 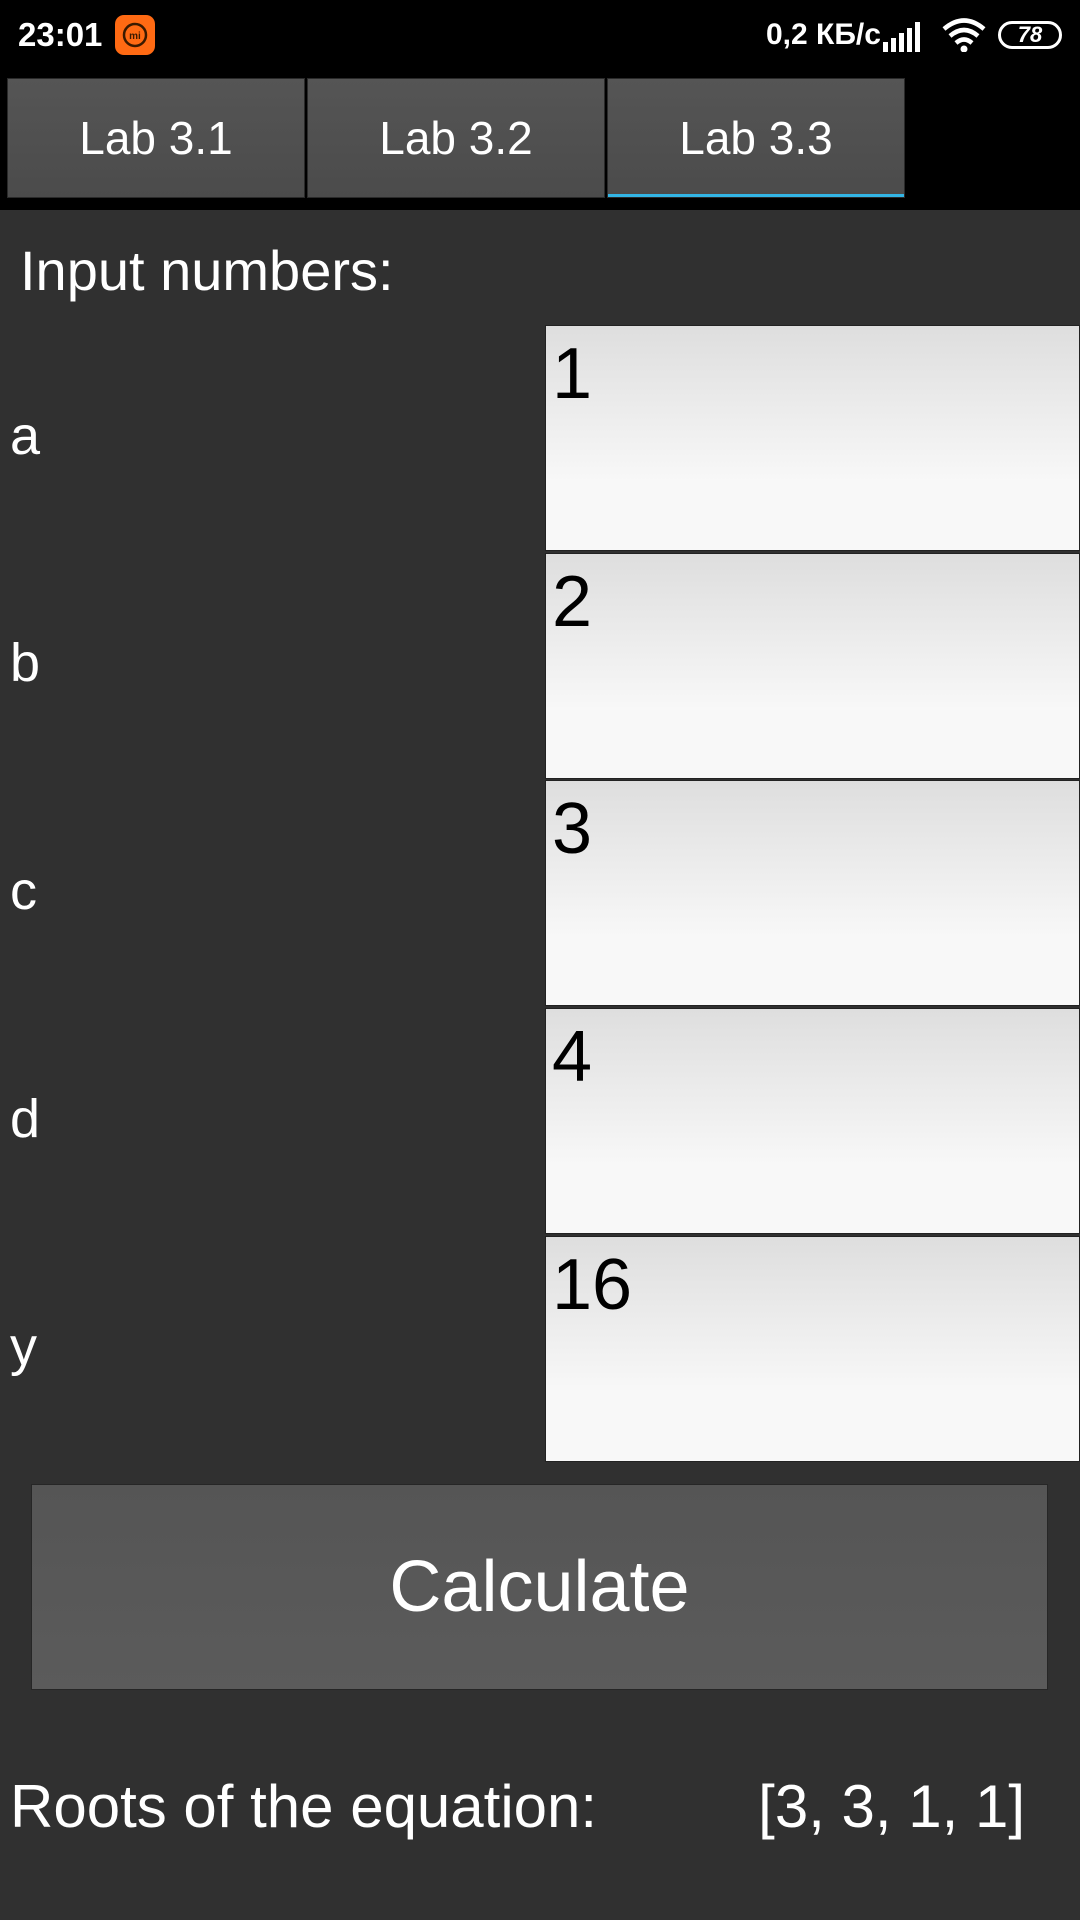 What do you see at coordinates (60, 34) in the screenshot?
I see `status-time: 23:01` at bounding box center [60, 34].